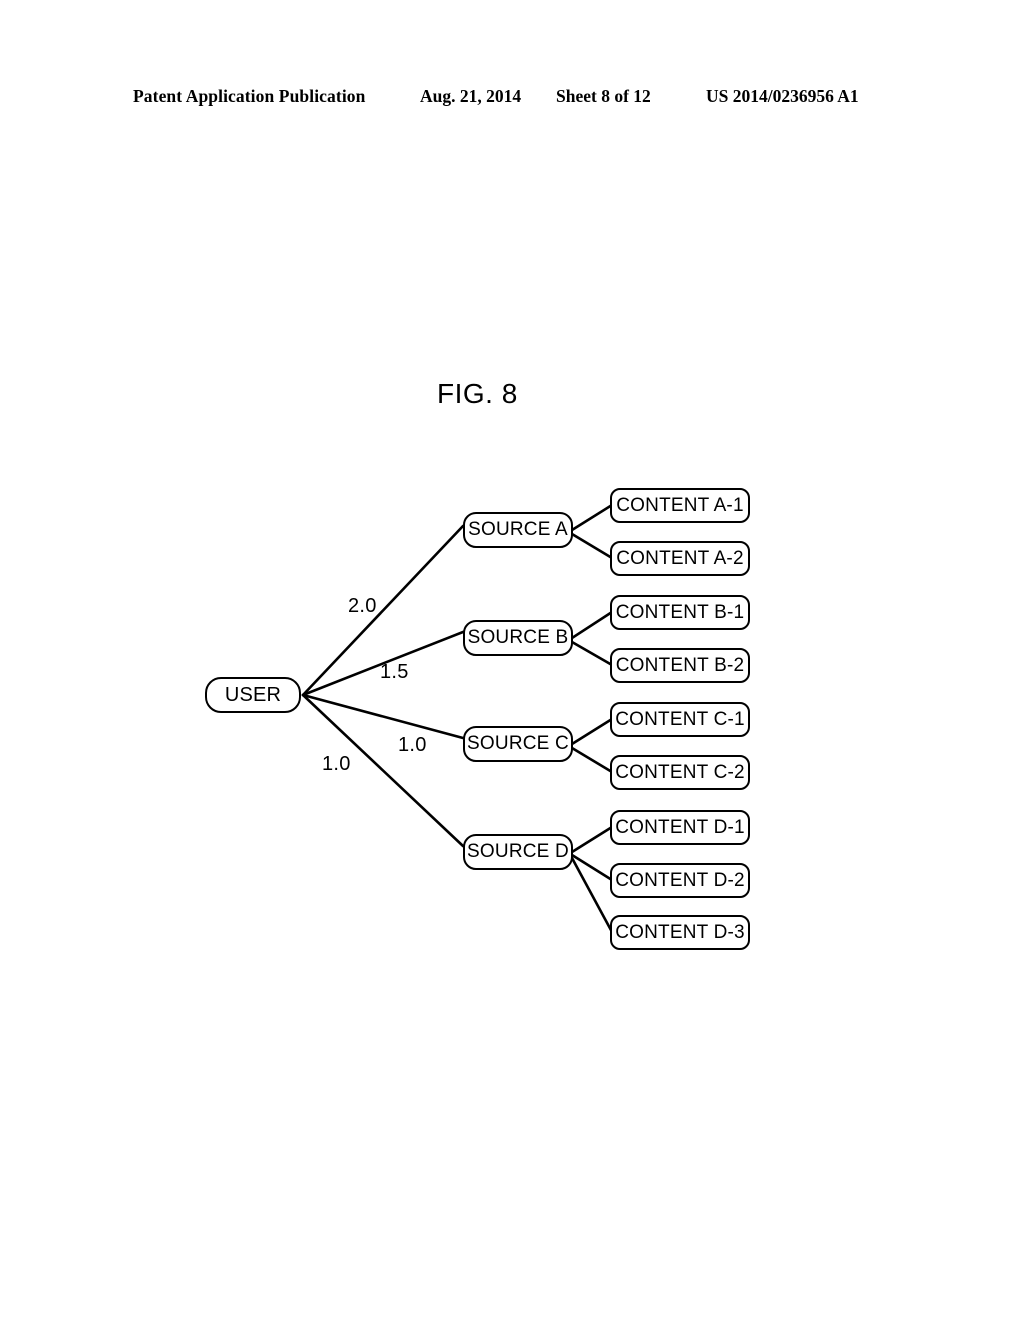 The height and width of the screenshot is (1320, 1024). I want to click on node-content-c-2-label: CONTENT C-2, so click(680, 772).